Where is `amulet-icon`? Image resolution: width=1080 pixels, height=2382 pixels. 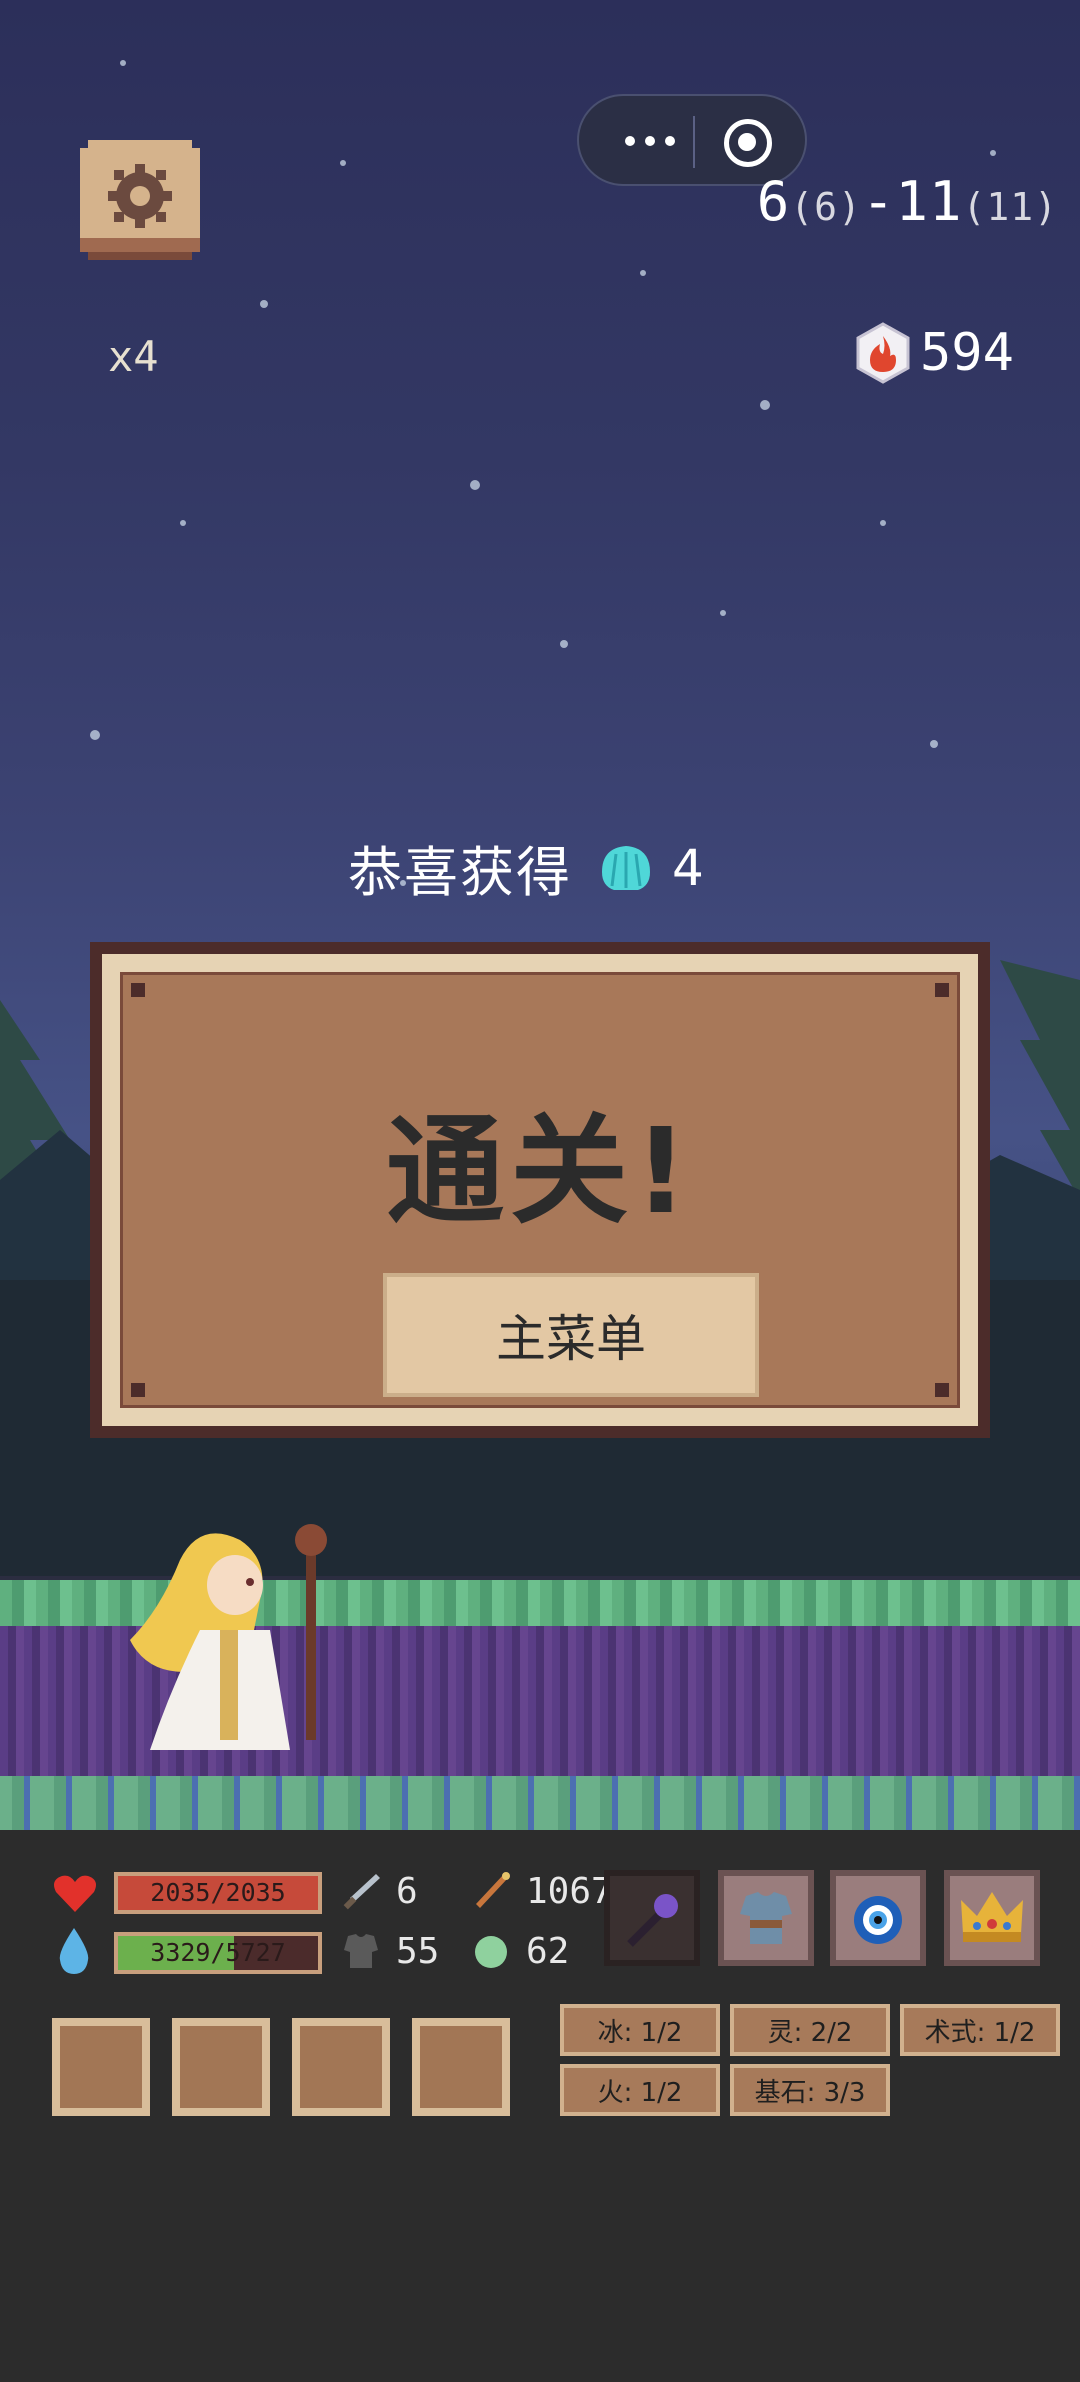
amulet-icon is located at coordinates (878, 1920).